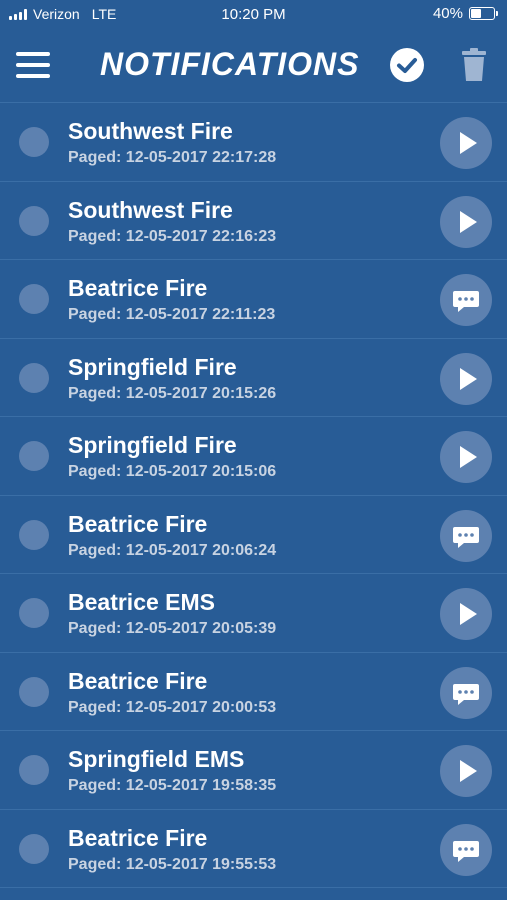 This screenshot has height=900, width=507. Describe the element at coordinates (253, 221) in the screenshot. I see `notification-row: Southwest Fire Paged: 12-05-2017 22:16:23` at that location.